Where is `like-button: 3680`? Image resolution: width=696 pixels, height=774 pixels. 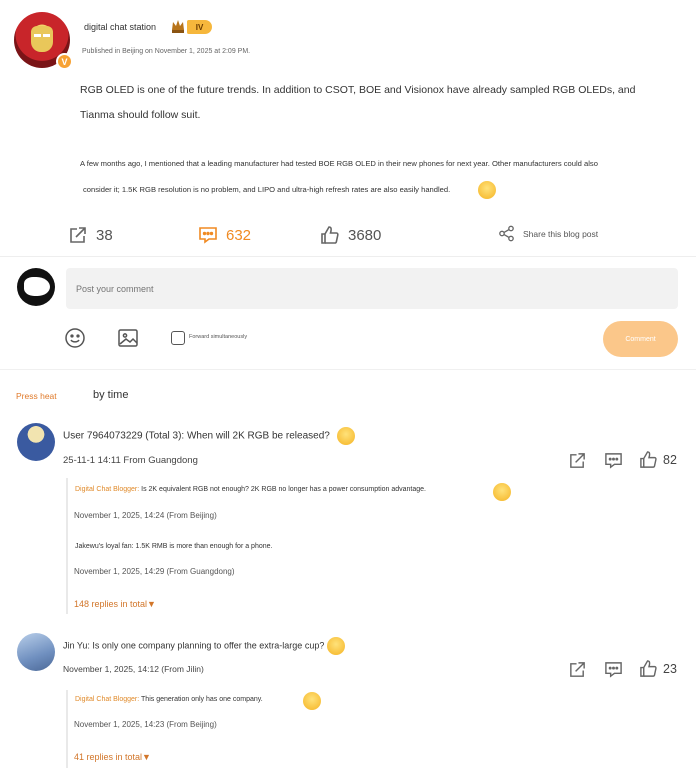 like-button: 3680 is located at coordinates (350, 235).